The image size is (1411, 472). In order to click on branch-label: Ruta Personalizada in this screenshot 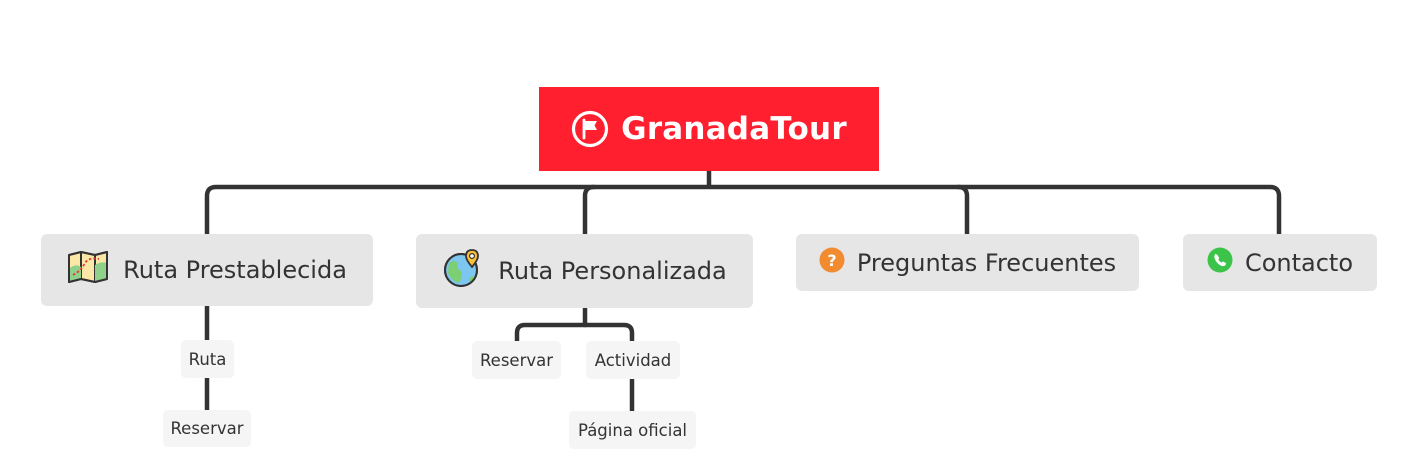, I will do `click(612, 271)`.